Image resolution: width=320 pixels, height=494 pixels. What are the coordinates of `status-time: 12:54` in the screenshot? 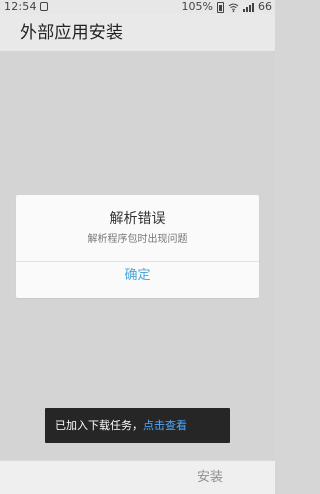 It's located at (20, 6).